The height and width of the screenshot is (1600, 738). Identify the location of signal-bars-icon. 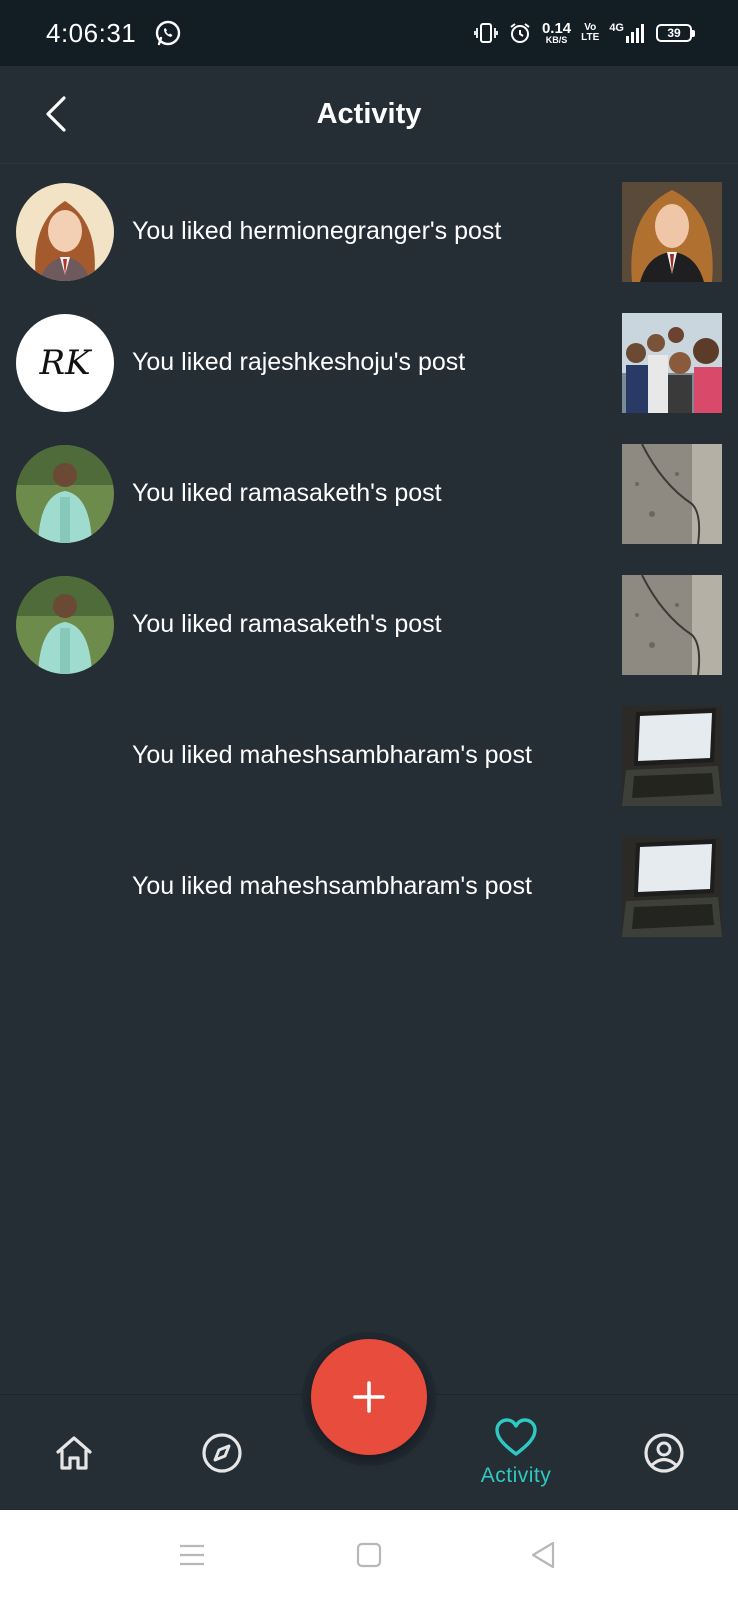
(635, 33).